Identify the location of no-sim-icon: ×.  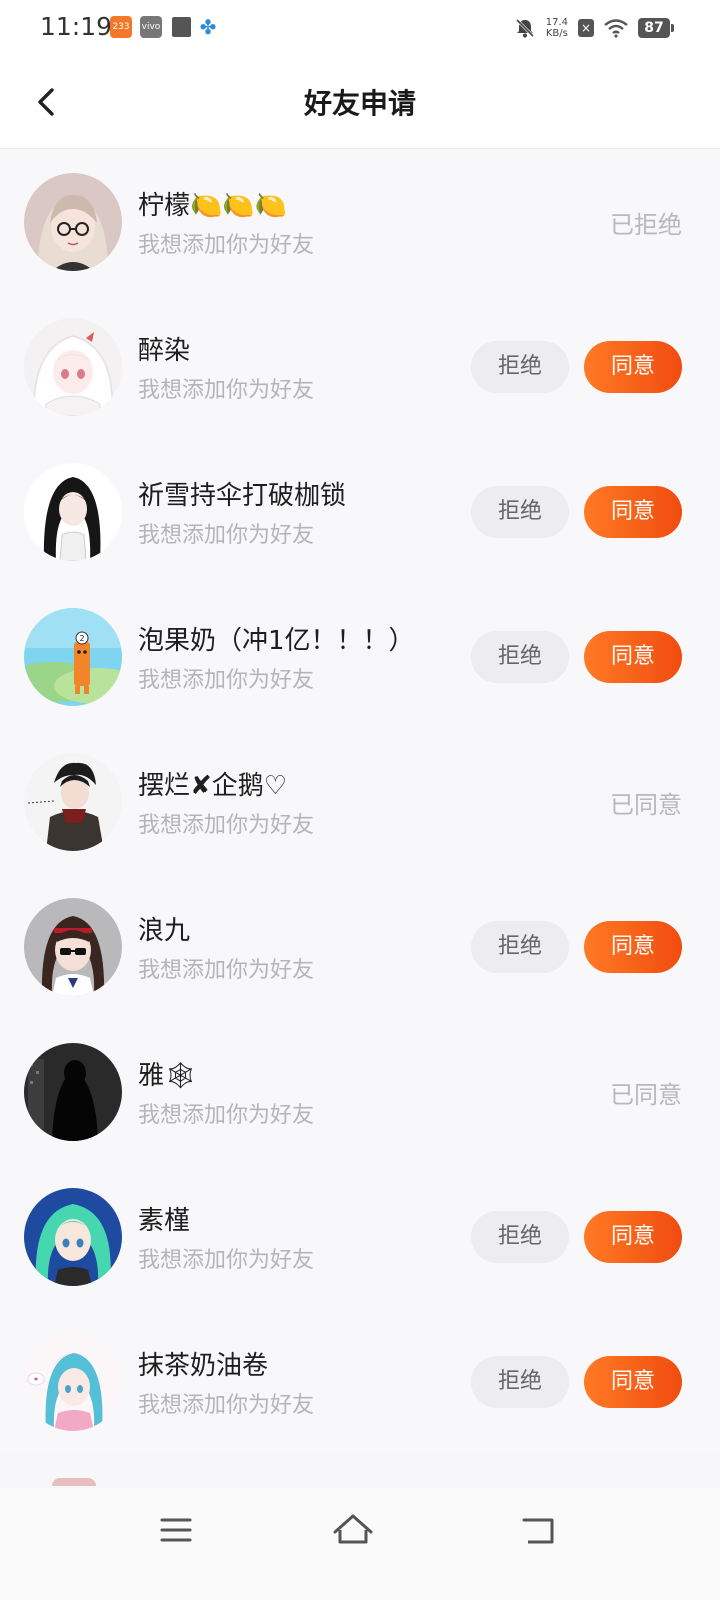
(586, 28).